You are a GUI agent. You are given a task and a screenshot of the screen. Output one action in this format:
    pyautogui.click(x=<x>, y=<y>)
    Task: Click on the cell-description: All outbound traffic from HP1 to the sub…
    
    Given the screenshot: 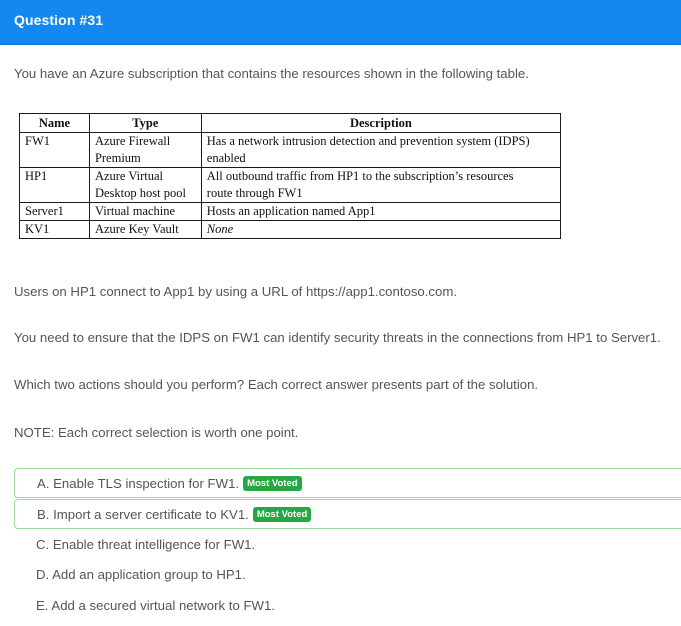 What is the action you would take?
    pyautogui.click(x=381, y=185)
    